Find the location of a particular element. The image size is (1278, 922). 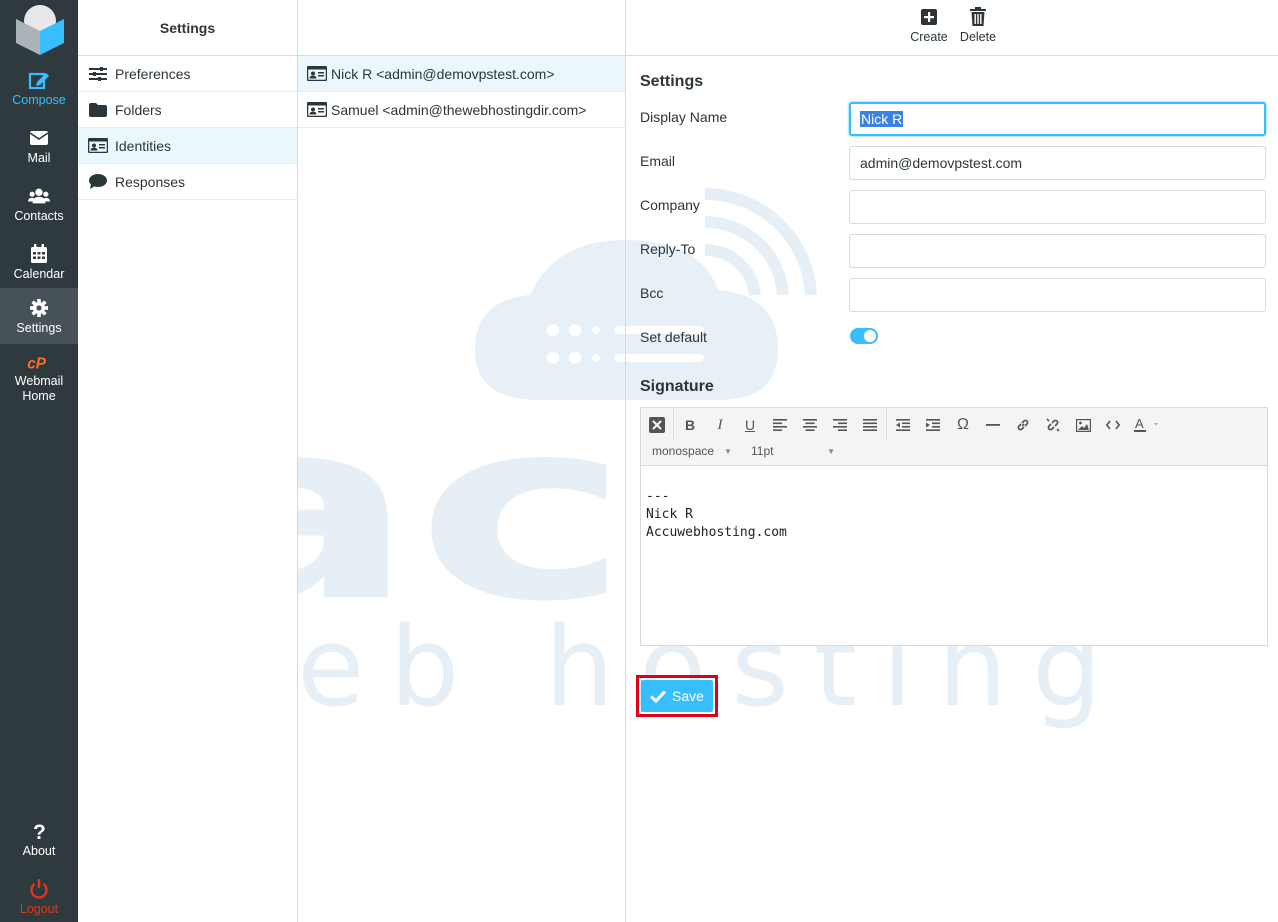

bcc-field is located at coordinates (1057, 295).